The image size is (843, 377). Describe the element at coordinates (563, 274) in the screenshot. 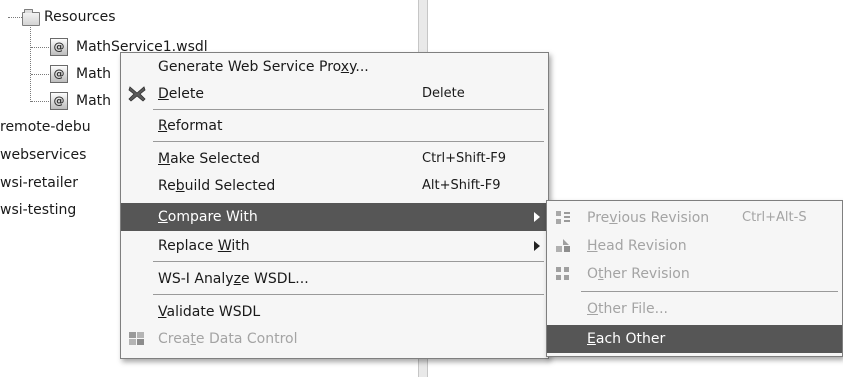

I see `other-revision-icon` at that location.